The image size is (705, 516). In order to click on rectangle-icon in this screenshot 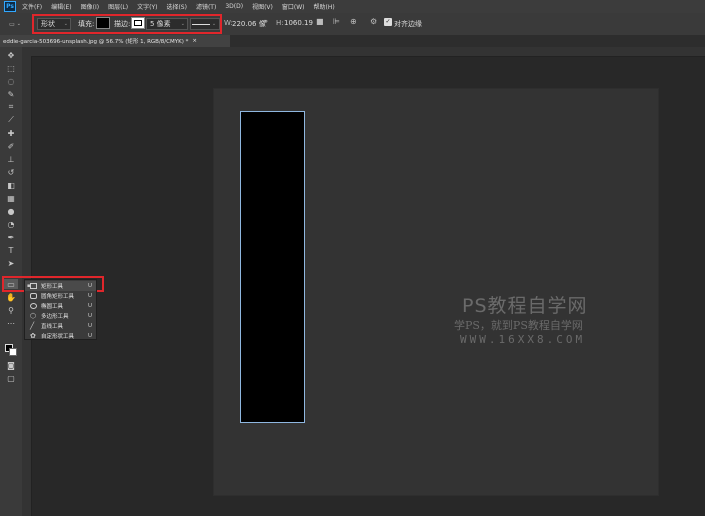, I will do `click(33, 286)`.